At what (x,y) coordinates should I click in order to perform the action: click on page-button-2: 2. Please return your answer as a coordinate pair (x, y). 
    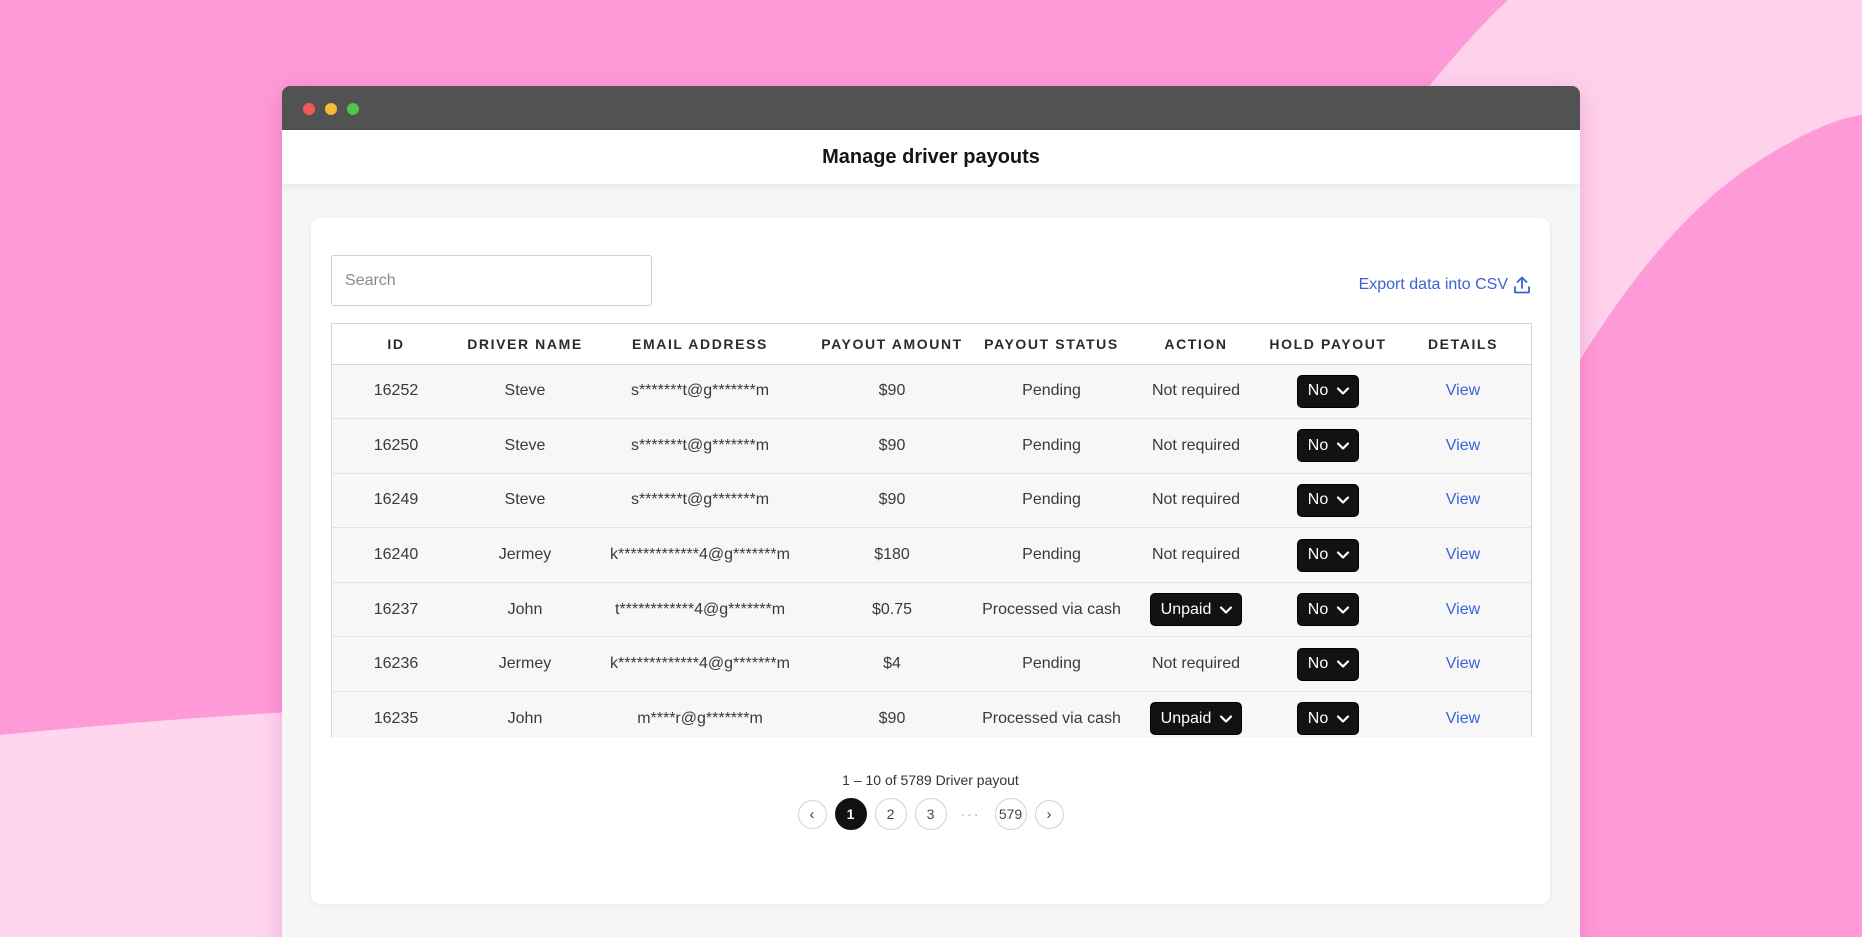
    Looking at the image, I should click on (890, 814).